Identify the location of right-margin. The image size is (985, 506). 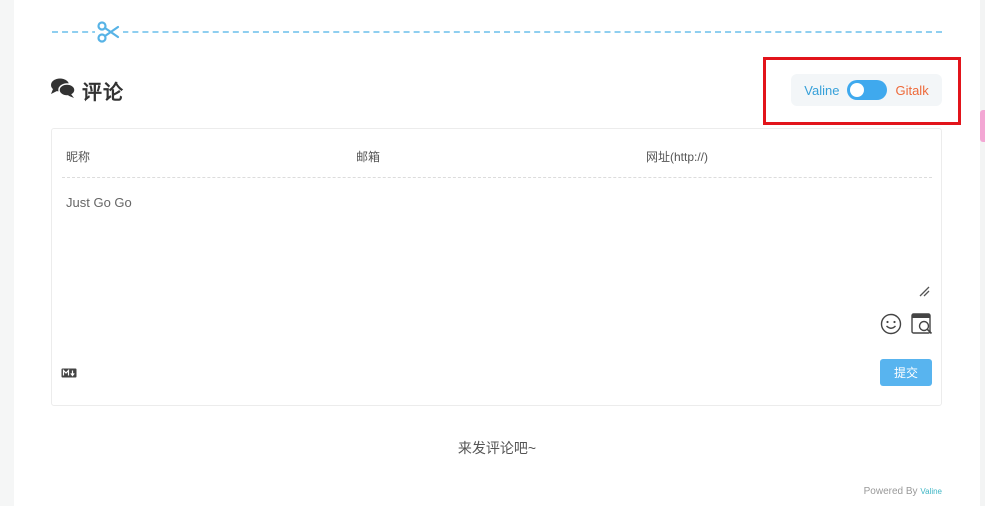
(982, 253).